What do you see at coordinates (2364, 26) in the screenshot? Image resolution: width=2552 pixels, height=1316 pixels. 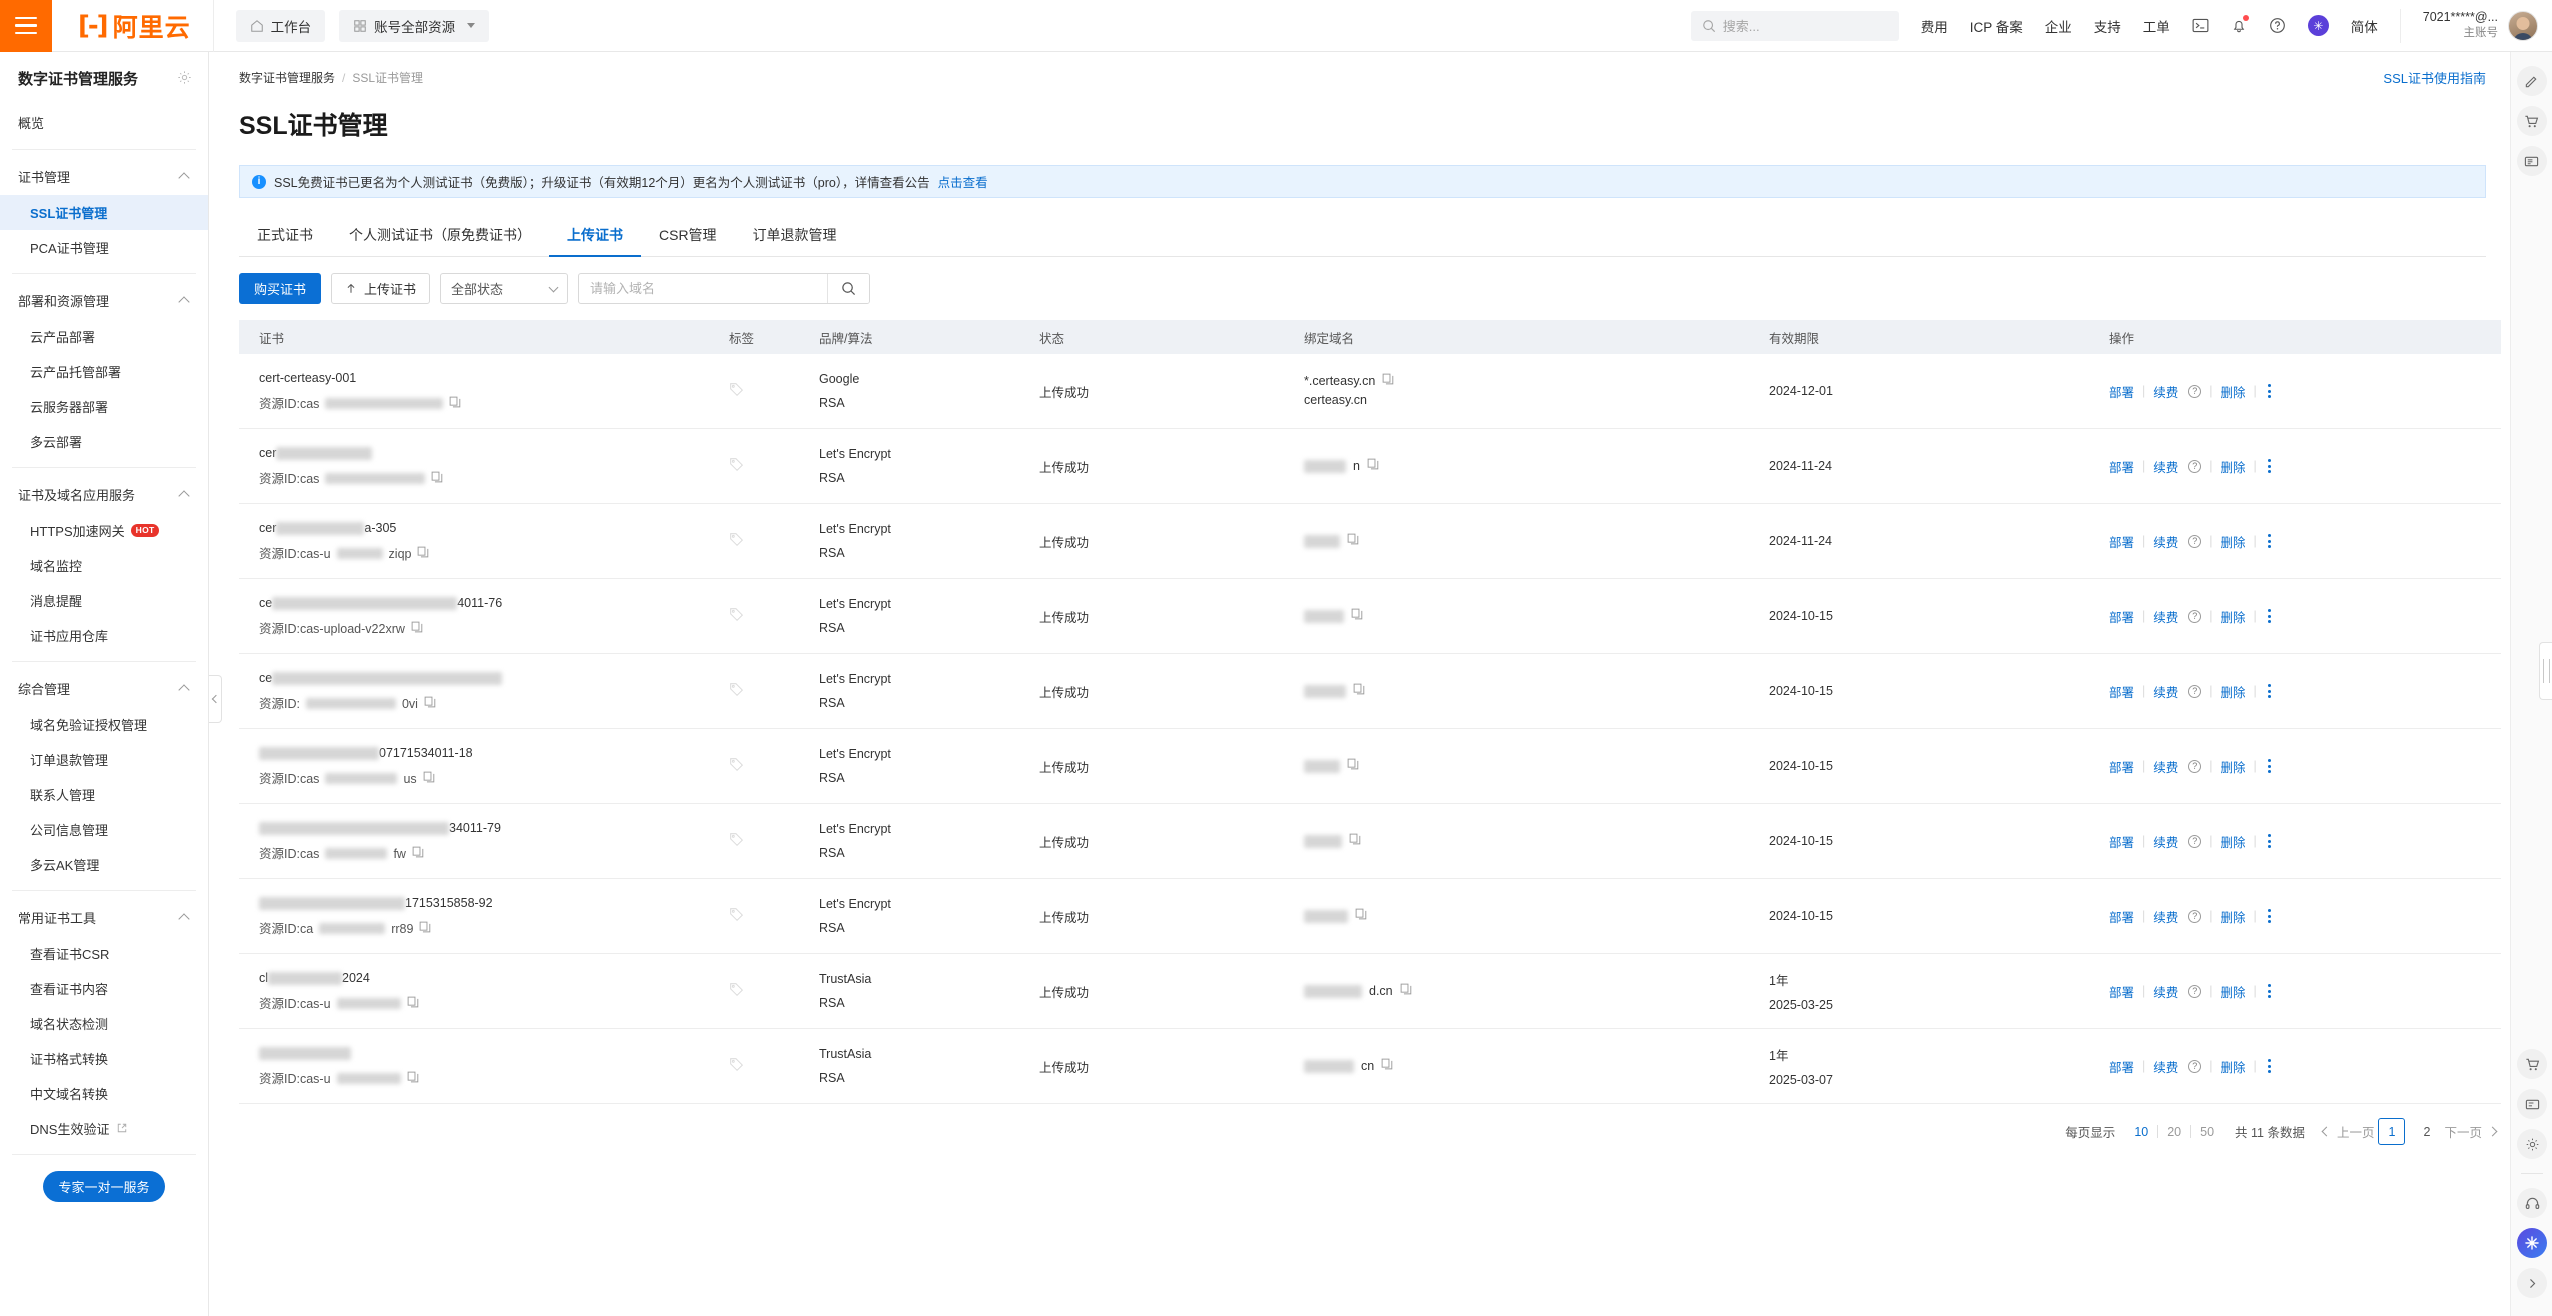 I see `language-switch: 简体` at bounding box center [2364, 26].